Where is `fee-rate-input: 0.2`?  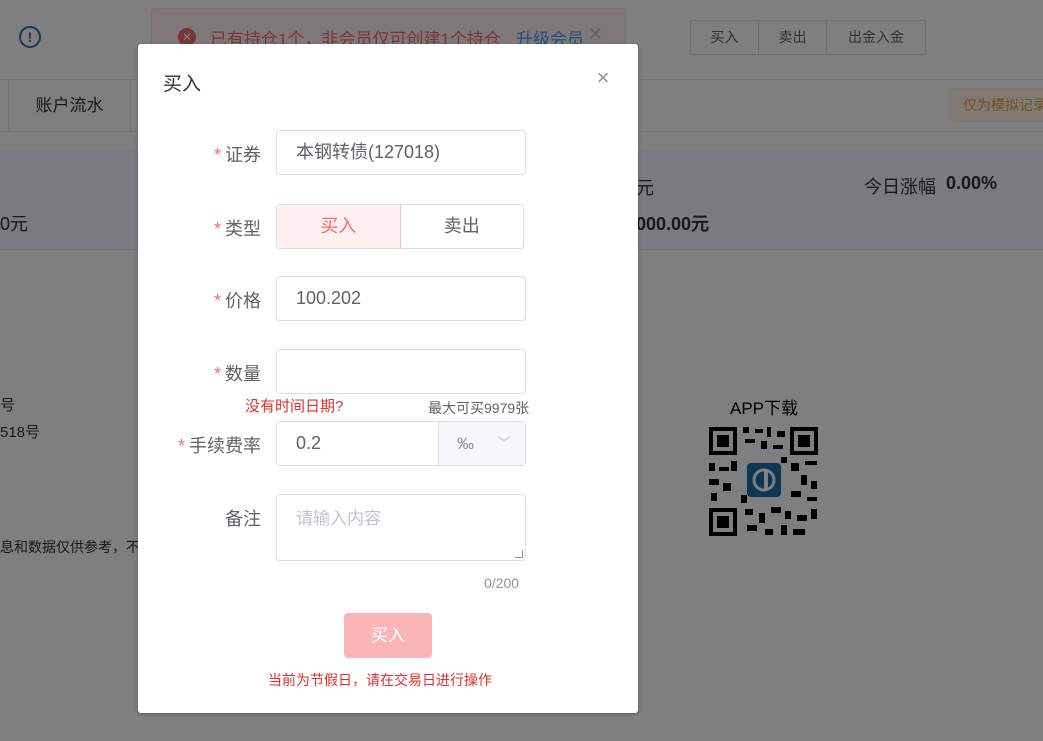
fee-rate-input: 0.2 is located at coordinates (308, 443).